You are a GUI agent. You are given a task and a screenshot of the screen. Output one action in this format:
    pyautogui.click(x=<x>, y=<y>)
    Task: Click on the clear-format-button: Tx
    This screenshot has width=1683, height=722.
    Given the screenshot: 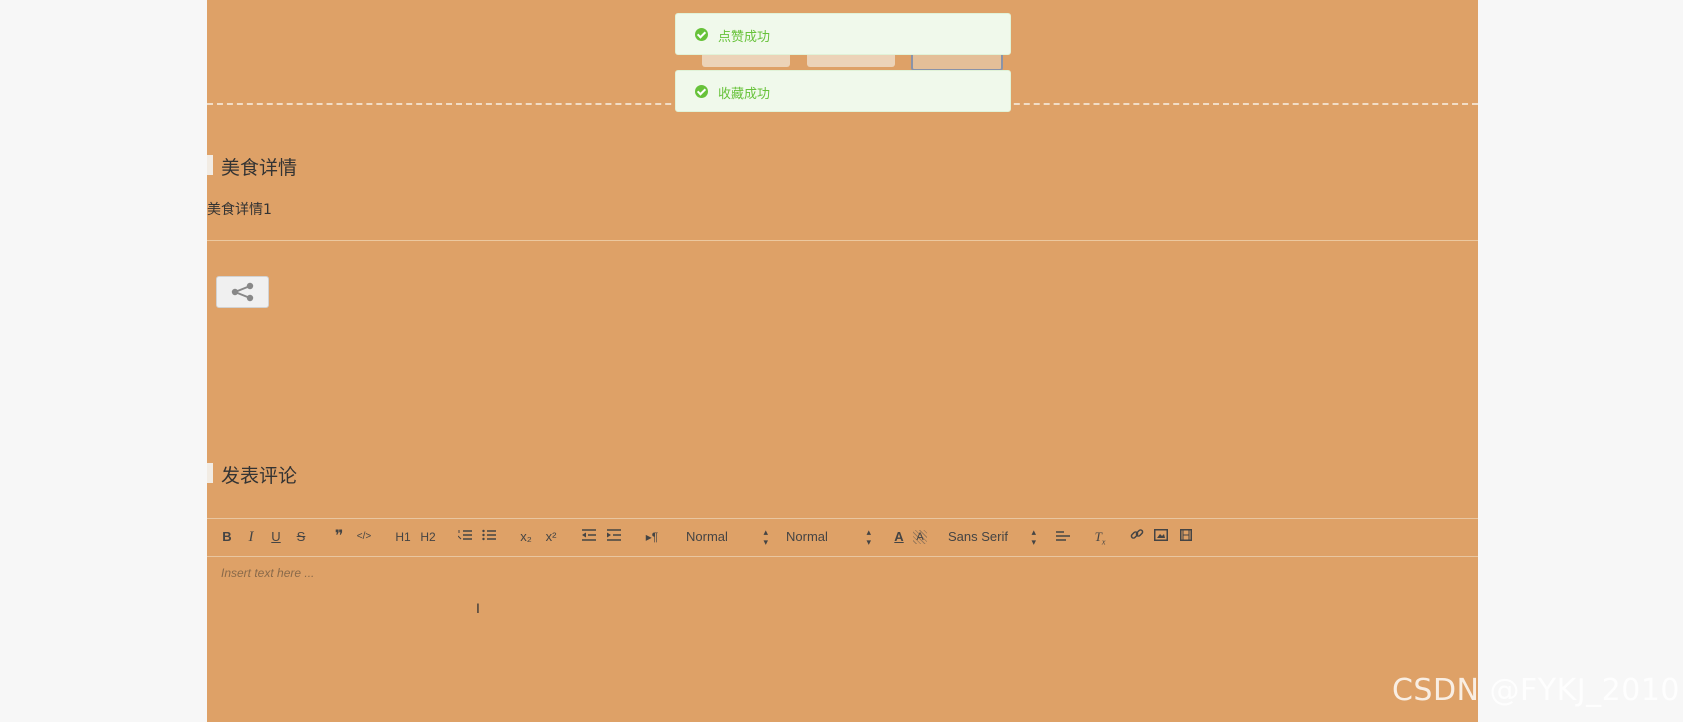 What is the action you would take?
    pyautogui.click(x=1100, y=537)
    